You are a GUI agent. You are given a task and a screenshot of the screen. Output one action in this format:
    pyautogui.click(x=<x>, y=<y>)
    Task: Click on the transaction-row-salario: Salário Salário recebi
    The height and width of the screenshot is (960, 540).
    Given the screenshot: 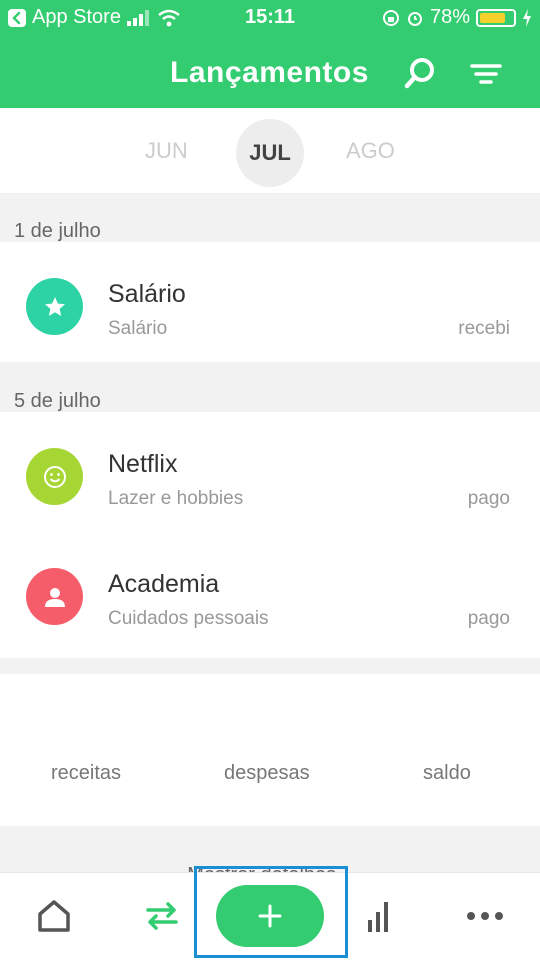 What is the action you would take?
    pyautogui.click(x=270, y=302)
    